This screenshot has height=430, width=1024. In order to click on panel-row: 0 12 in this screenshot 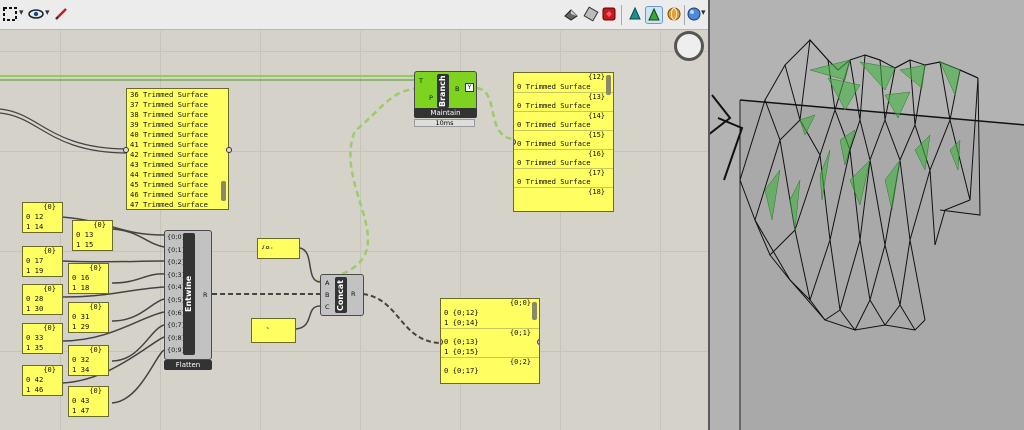, I will do `click(35, 216)`.